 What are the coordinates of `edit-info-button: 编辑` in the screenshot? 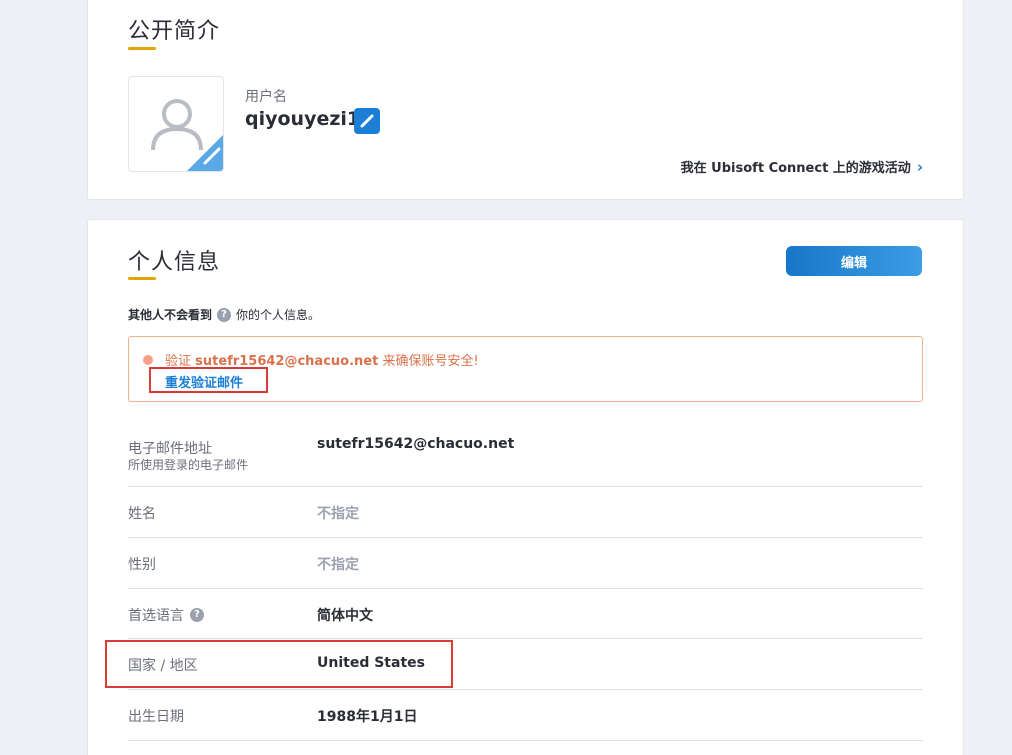 It's located at (854, 261).